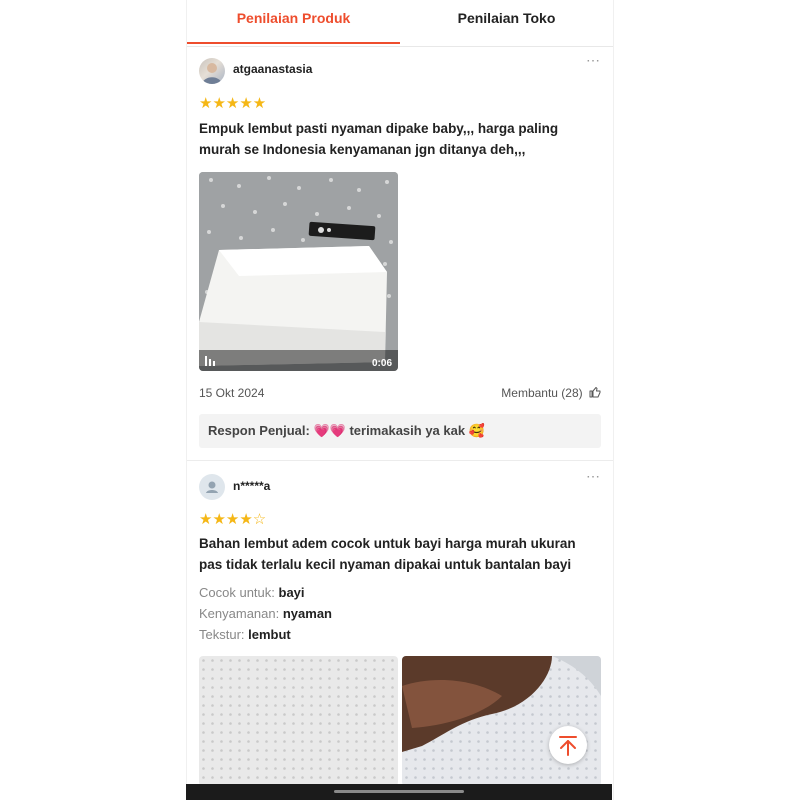 This screenshot has height=800, width=800. Describe the element at coordinates (233, 103) in the screenshot. I see `rating-stars: ★★★★★` at that location.